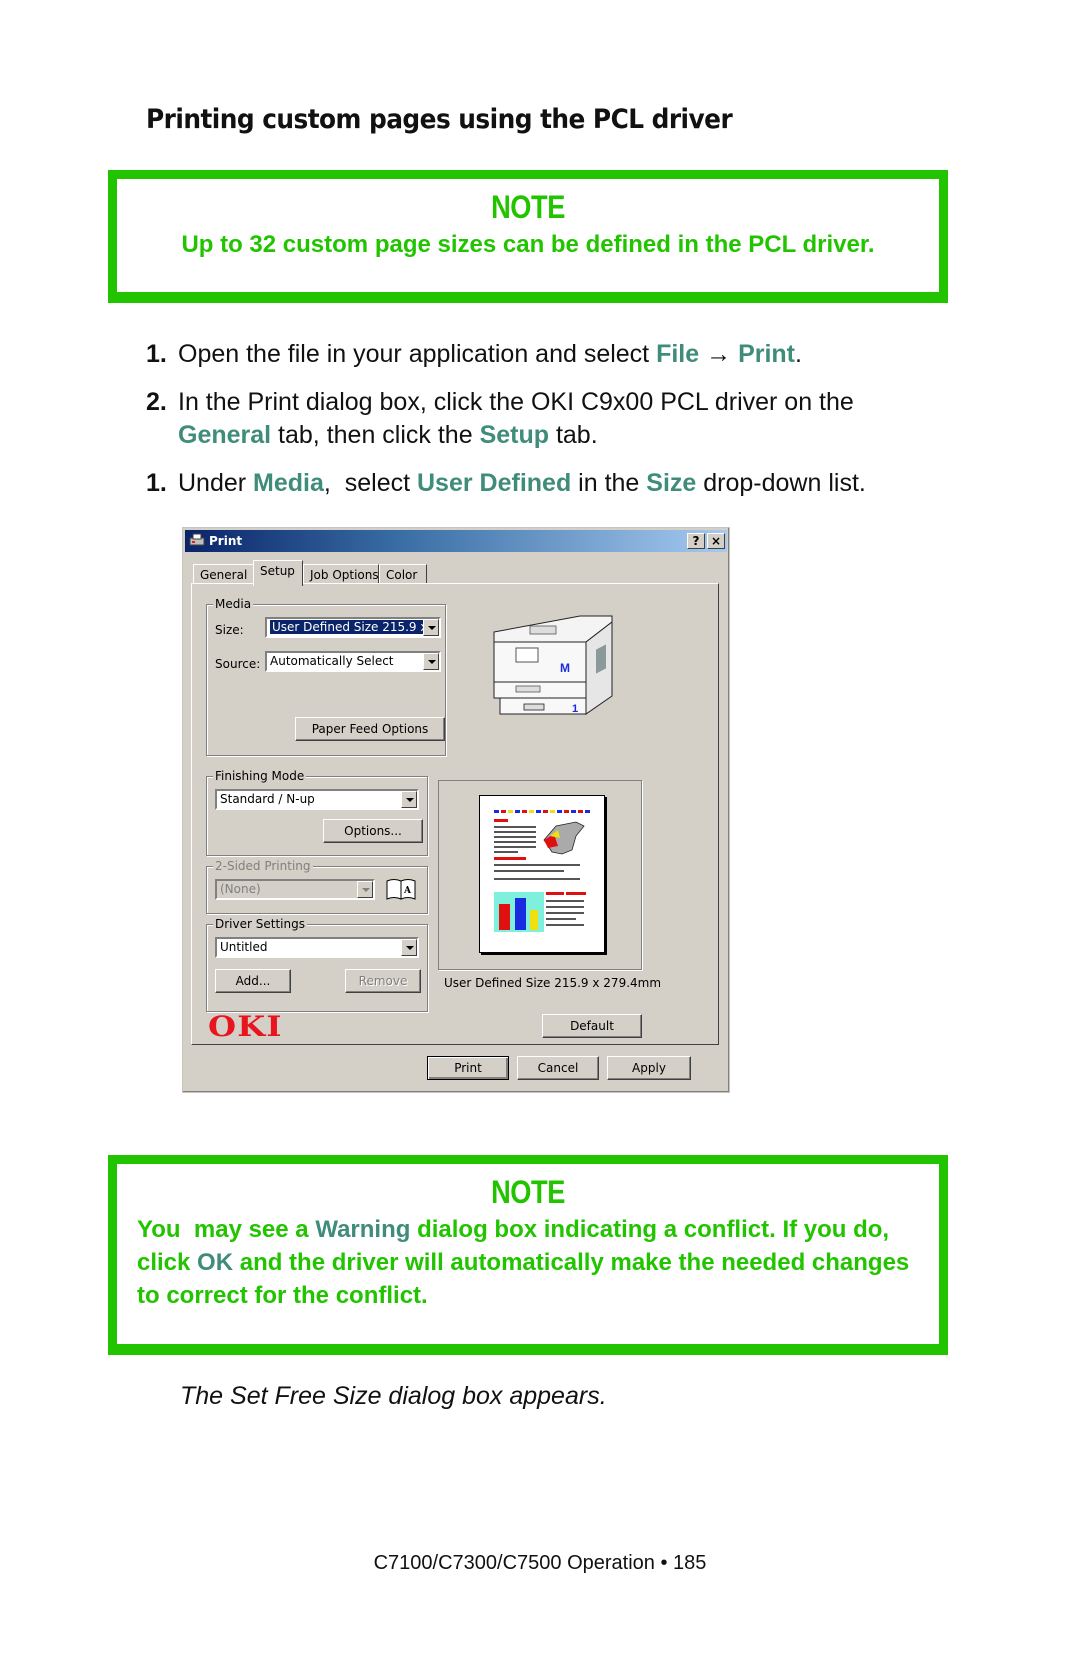  I want to click on step-number: 2., so click(156, 402).